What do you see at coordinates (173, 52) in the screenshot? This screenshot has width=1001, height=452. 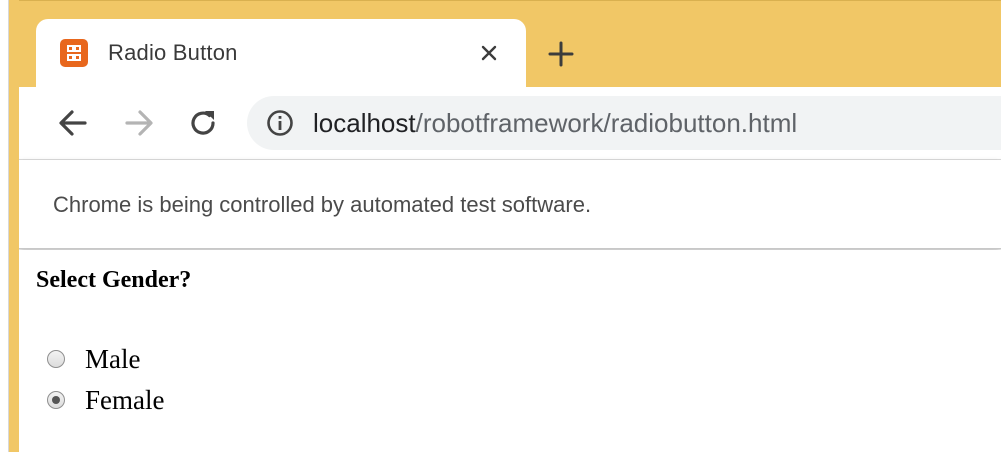 I see `tab-title: Radio Button` at bounding box center [173, 52].